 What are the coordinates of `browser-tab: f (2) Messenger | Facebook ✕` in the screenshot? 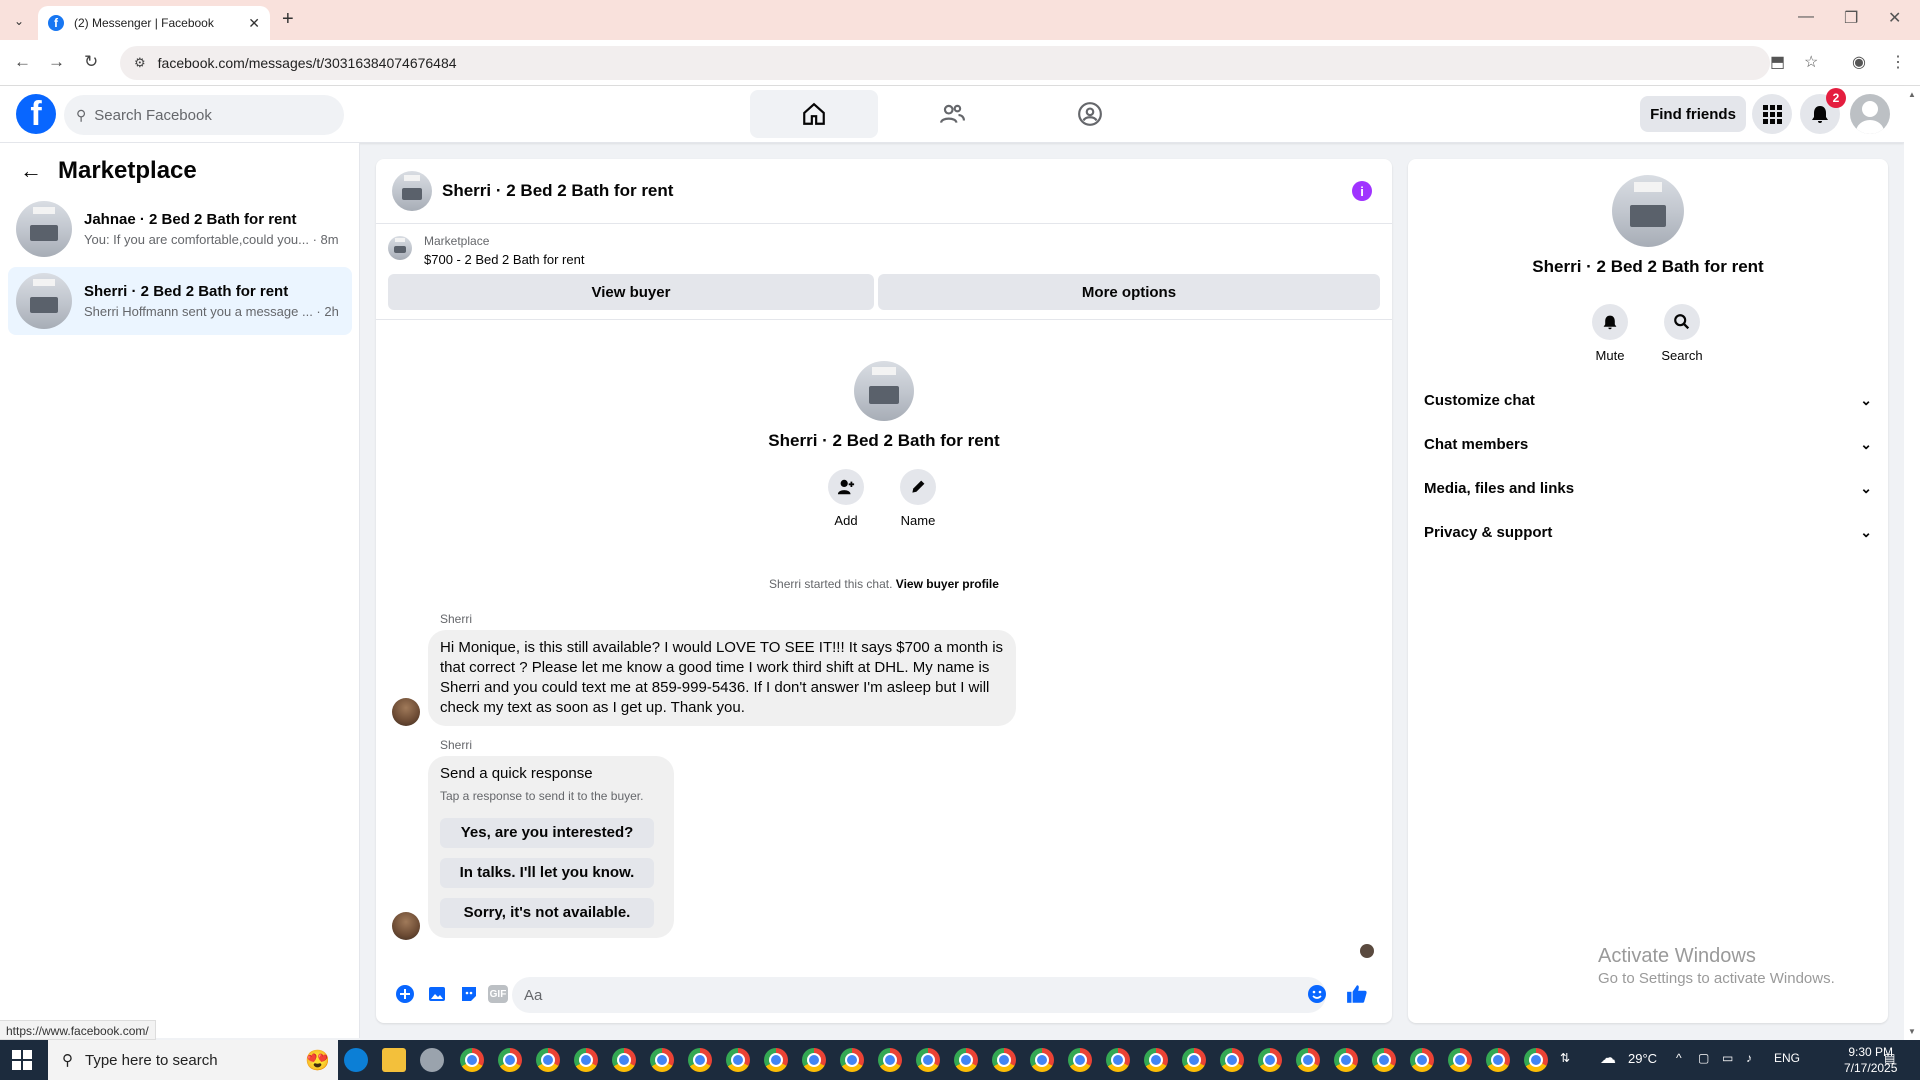 It's located at (154, 23).